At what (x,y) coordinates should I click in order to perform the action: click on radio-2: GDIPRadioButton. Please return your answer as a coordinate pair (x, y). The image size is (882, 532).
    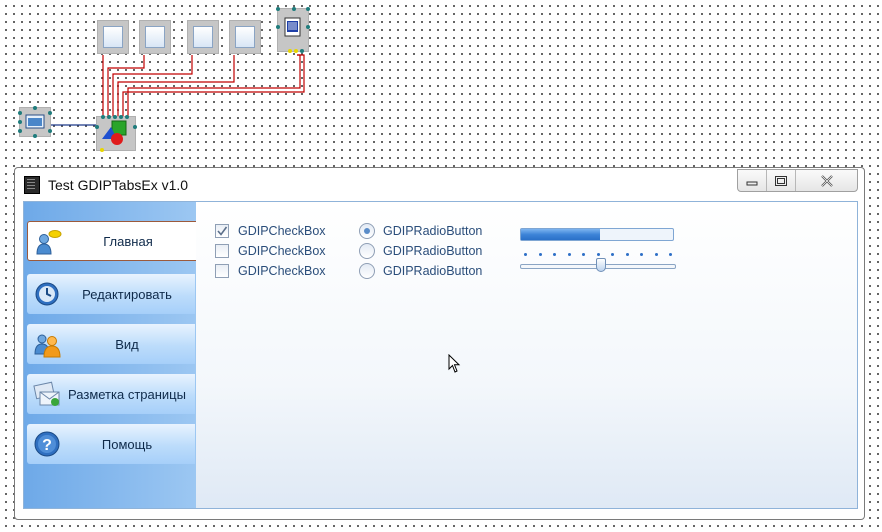
    Looking at the image, I should click on (420, 251).